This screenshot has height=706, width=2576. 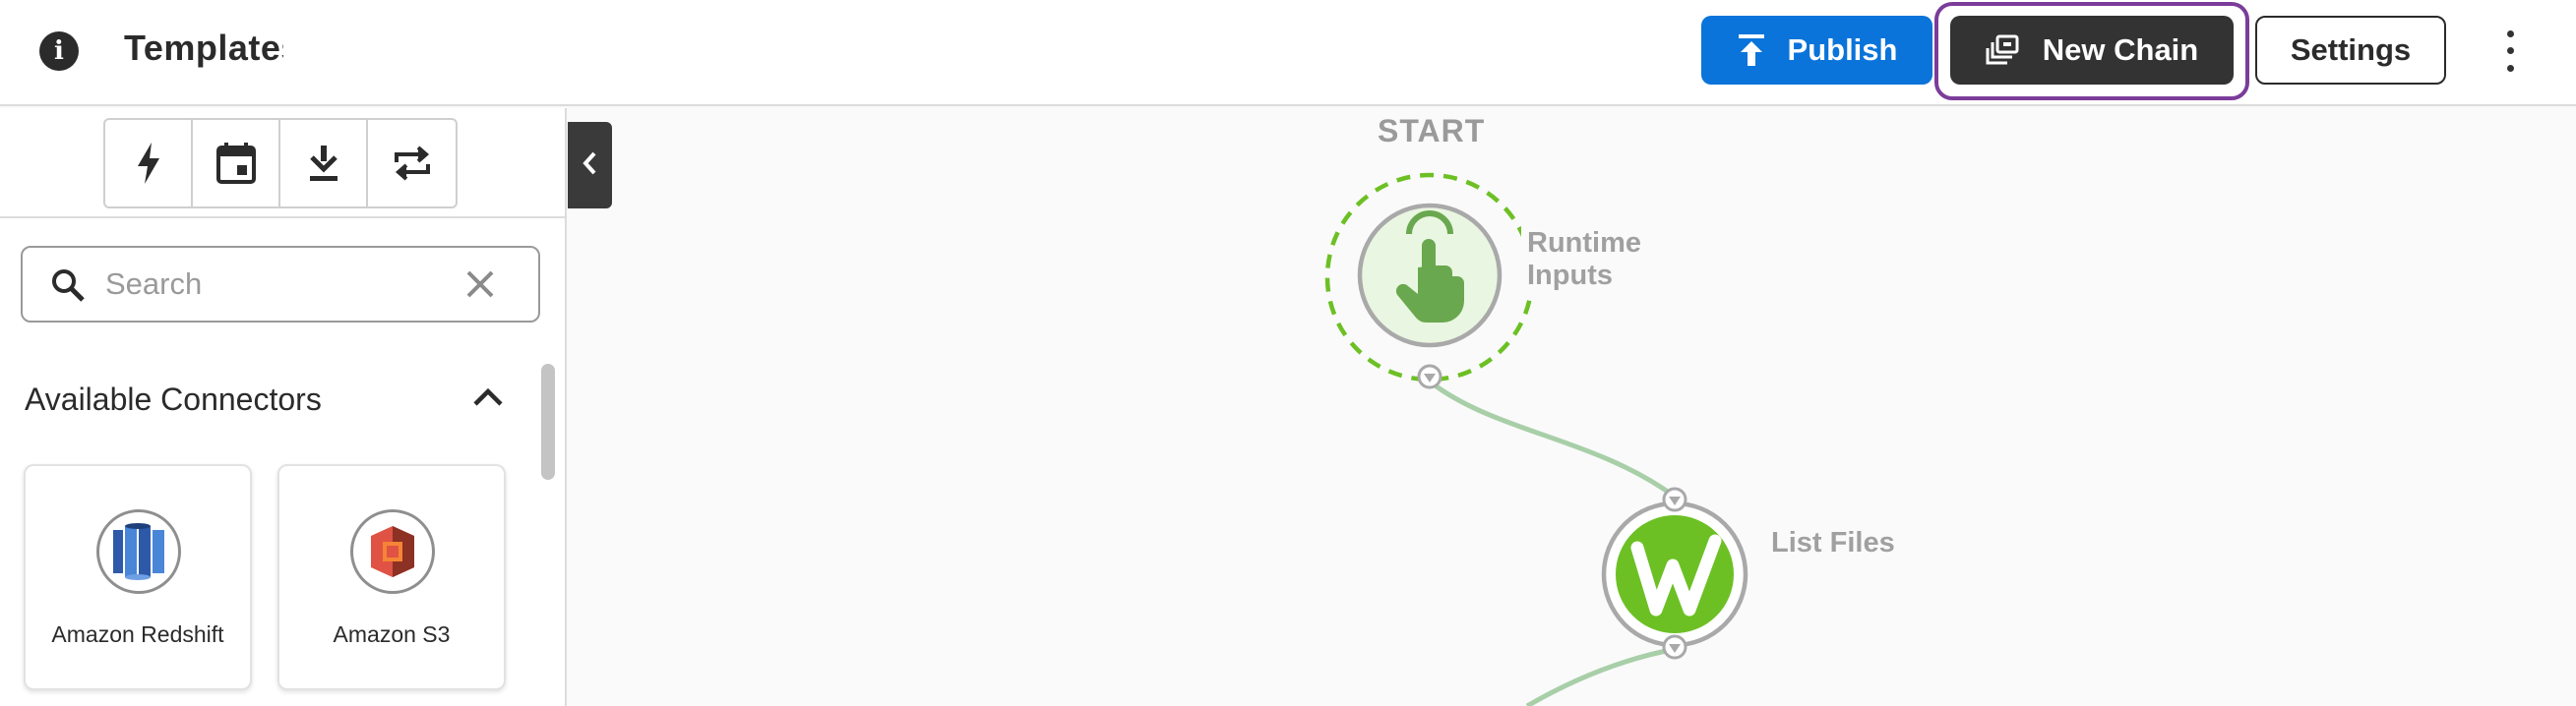 I want to click on sidebar-divider, so click(x=282, y=217).